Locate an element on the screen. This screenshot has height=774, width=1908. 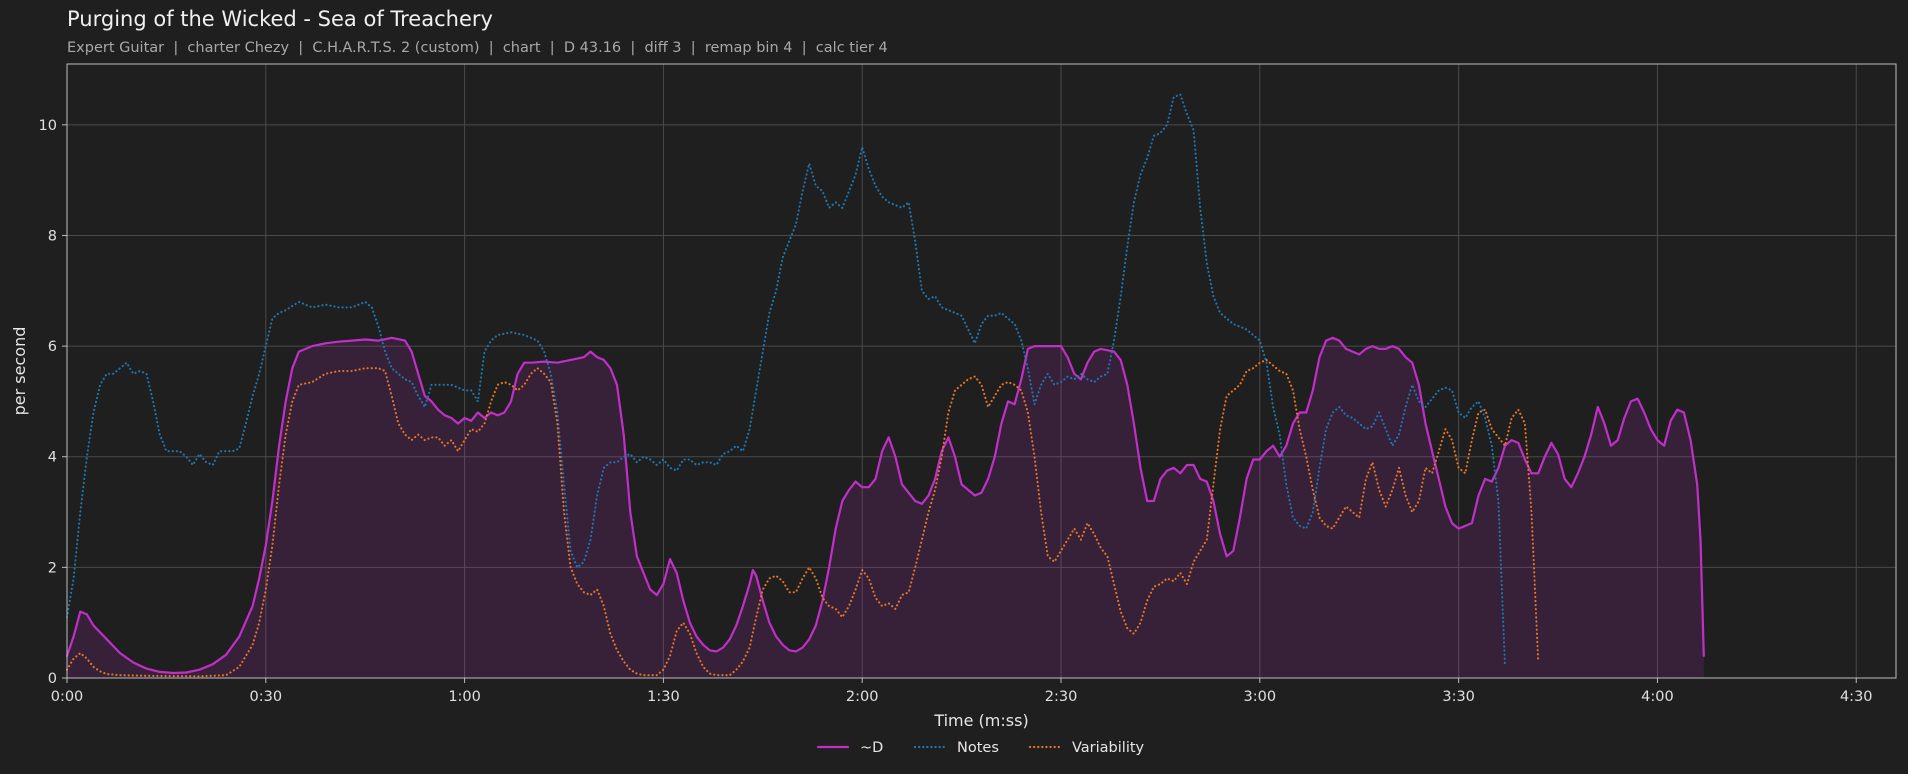
legend-item: Variability is located at coordinates (1086, 748).